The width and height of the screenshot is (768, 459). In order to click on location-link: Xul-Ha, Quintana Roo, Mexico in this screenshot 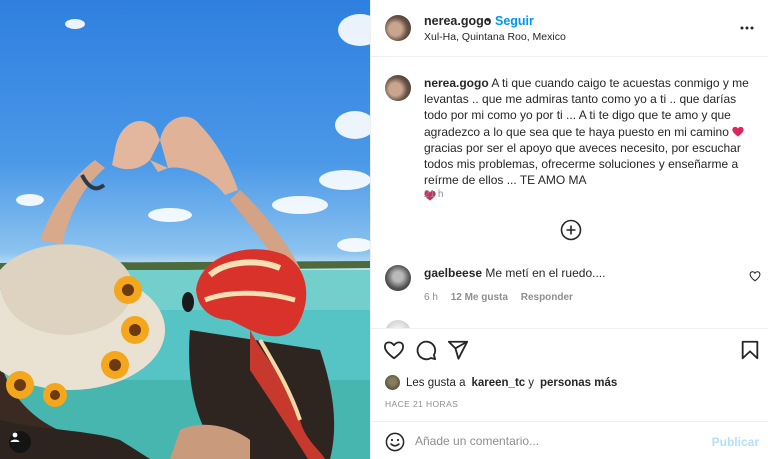, I will do `click(495, 37)`.